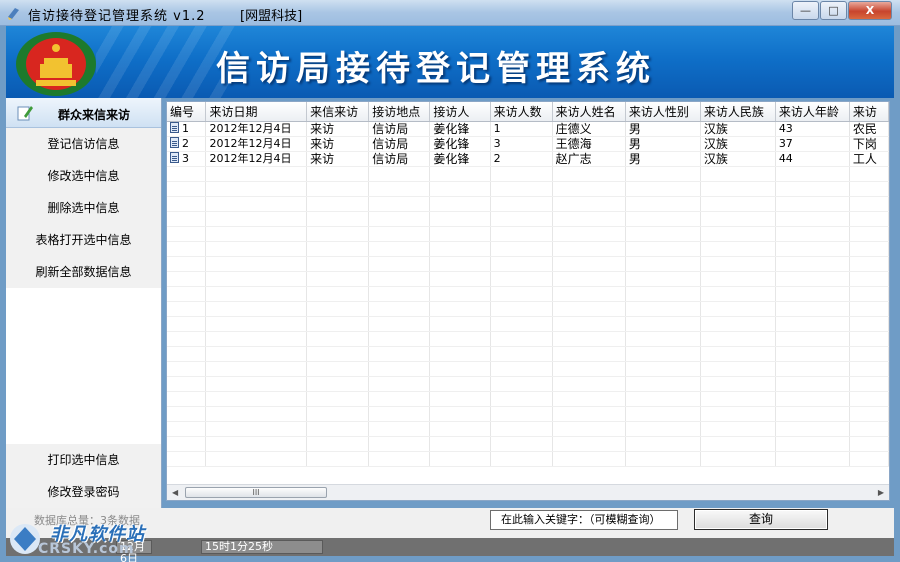  What do you see at coordinates (25, 113) in the screenshot?
I see `pen-icon` at bounding box center [25, 113].